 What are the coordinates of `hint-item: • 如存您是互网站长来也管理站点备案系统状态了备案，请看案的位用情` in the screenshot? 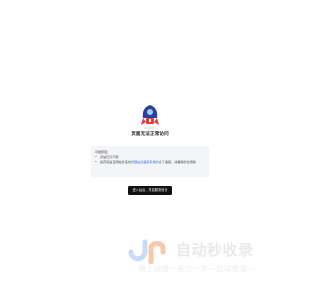 It's located at (150, 162).